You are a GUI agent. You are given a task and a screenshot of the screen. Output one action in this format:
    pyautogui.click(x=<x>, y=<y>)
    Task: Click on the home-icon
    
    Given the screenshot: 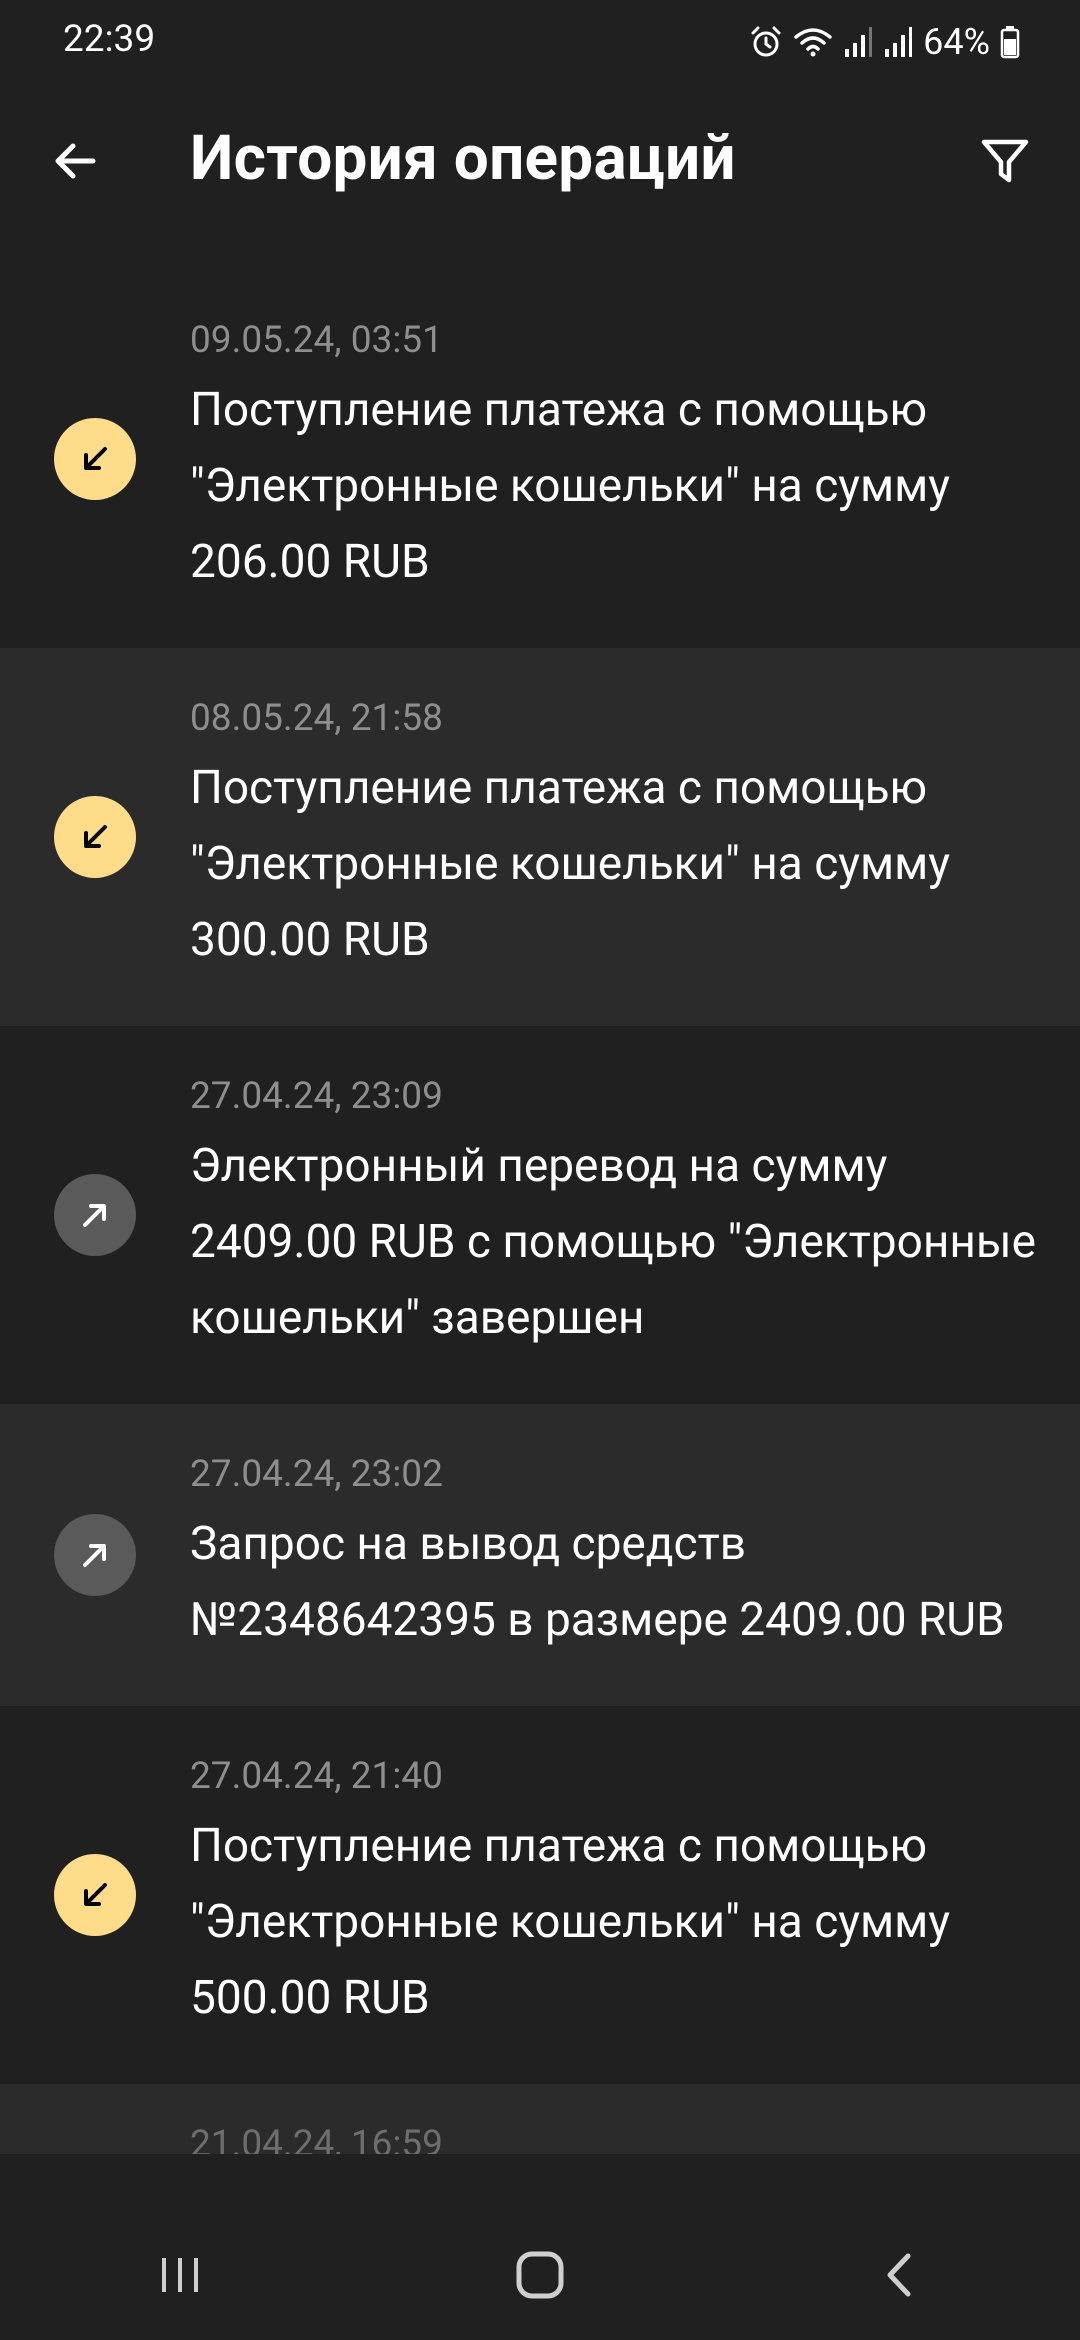 What is the action you would take?
    pyautogui.click(x=540, y=2275)
    